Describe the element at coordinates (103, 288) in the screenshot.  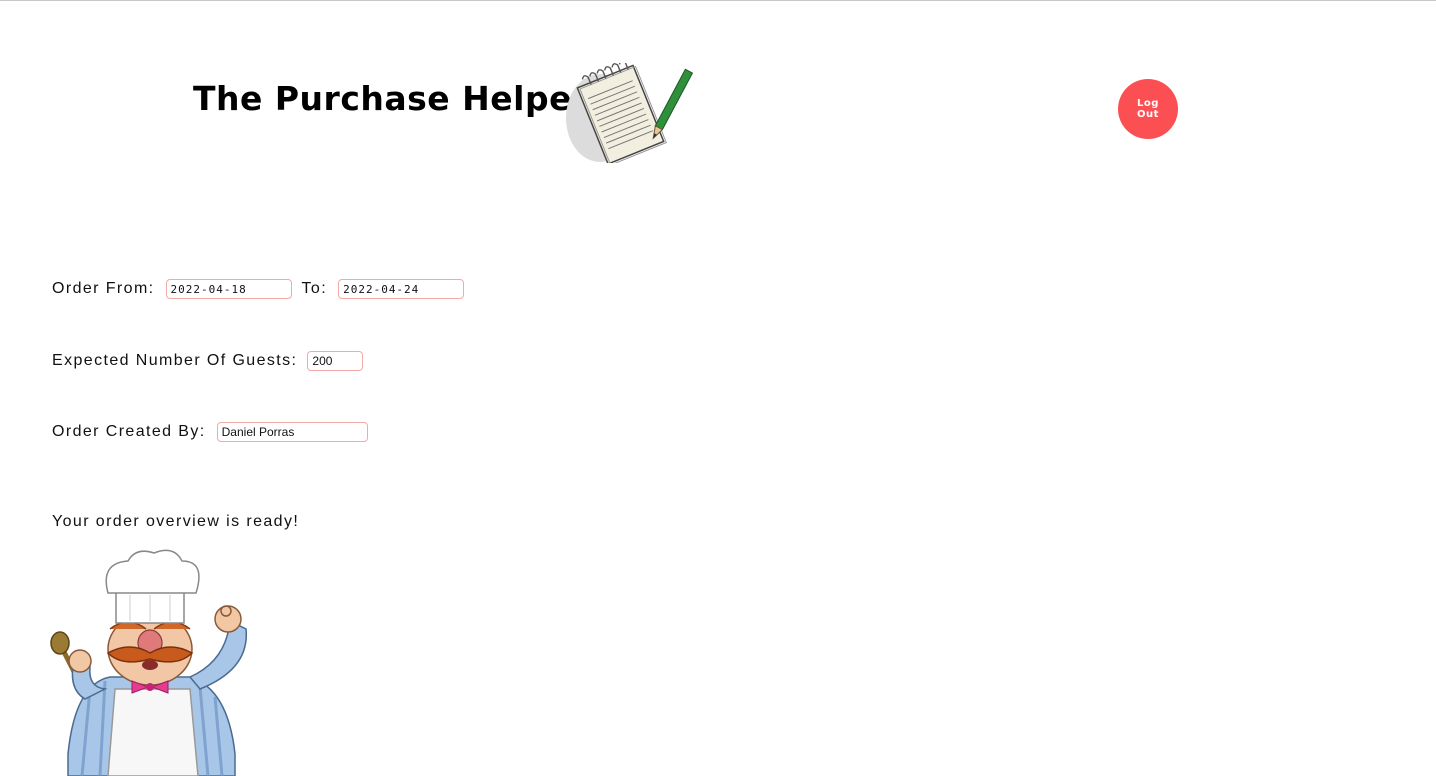
I see `order-from-label: Order From:` at that location.